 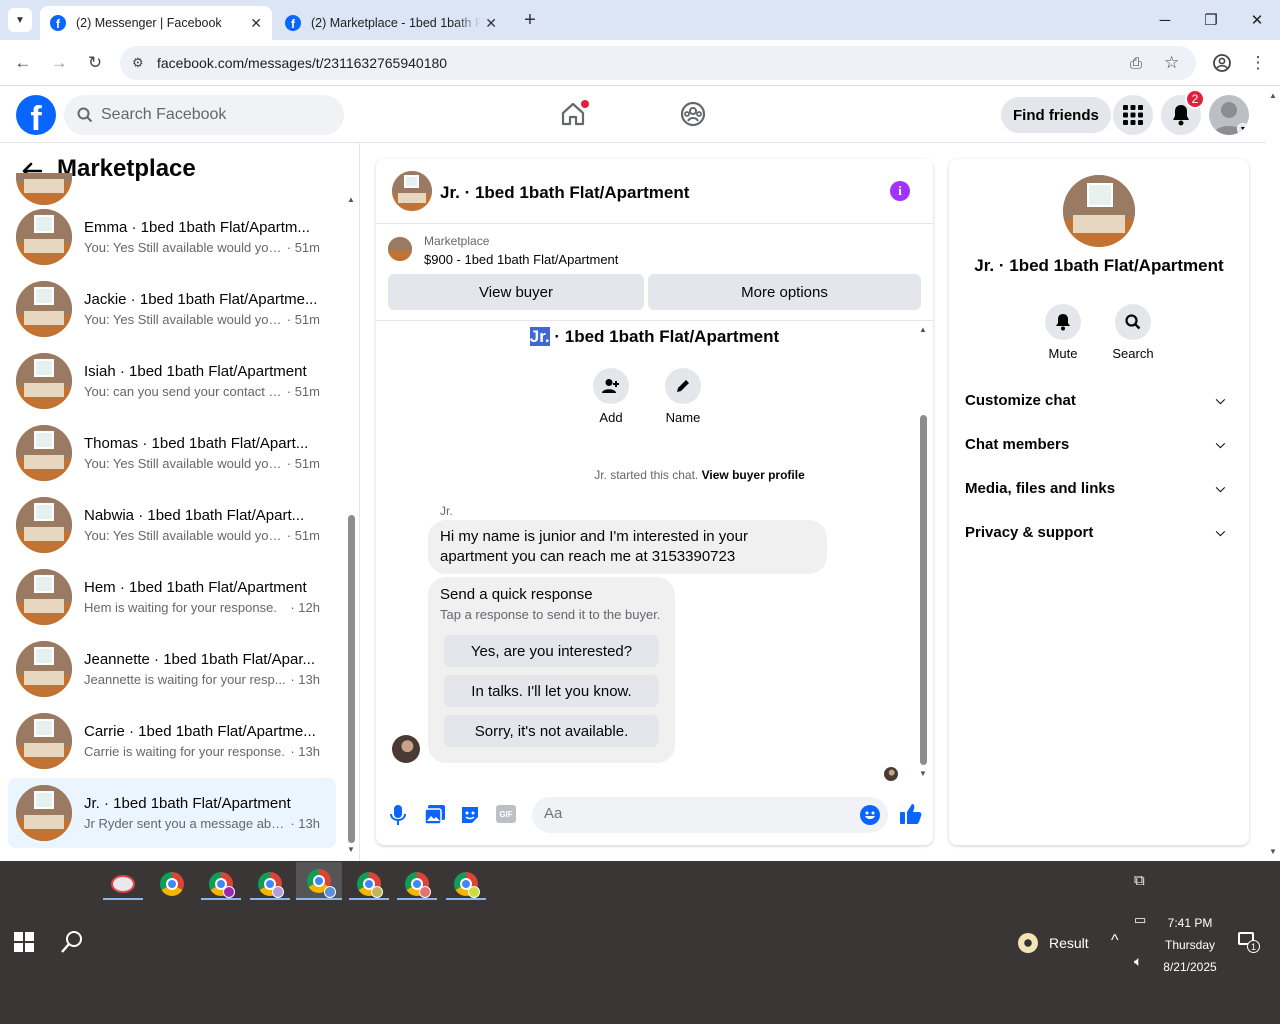 I want to click on browser-menu-button: ⋮, so click(x=1258, y=63).